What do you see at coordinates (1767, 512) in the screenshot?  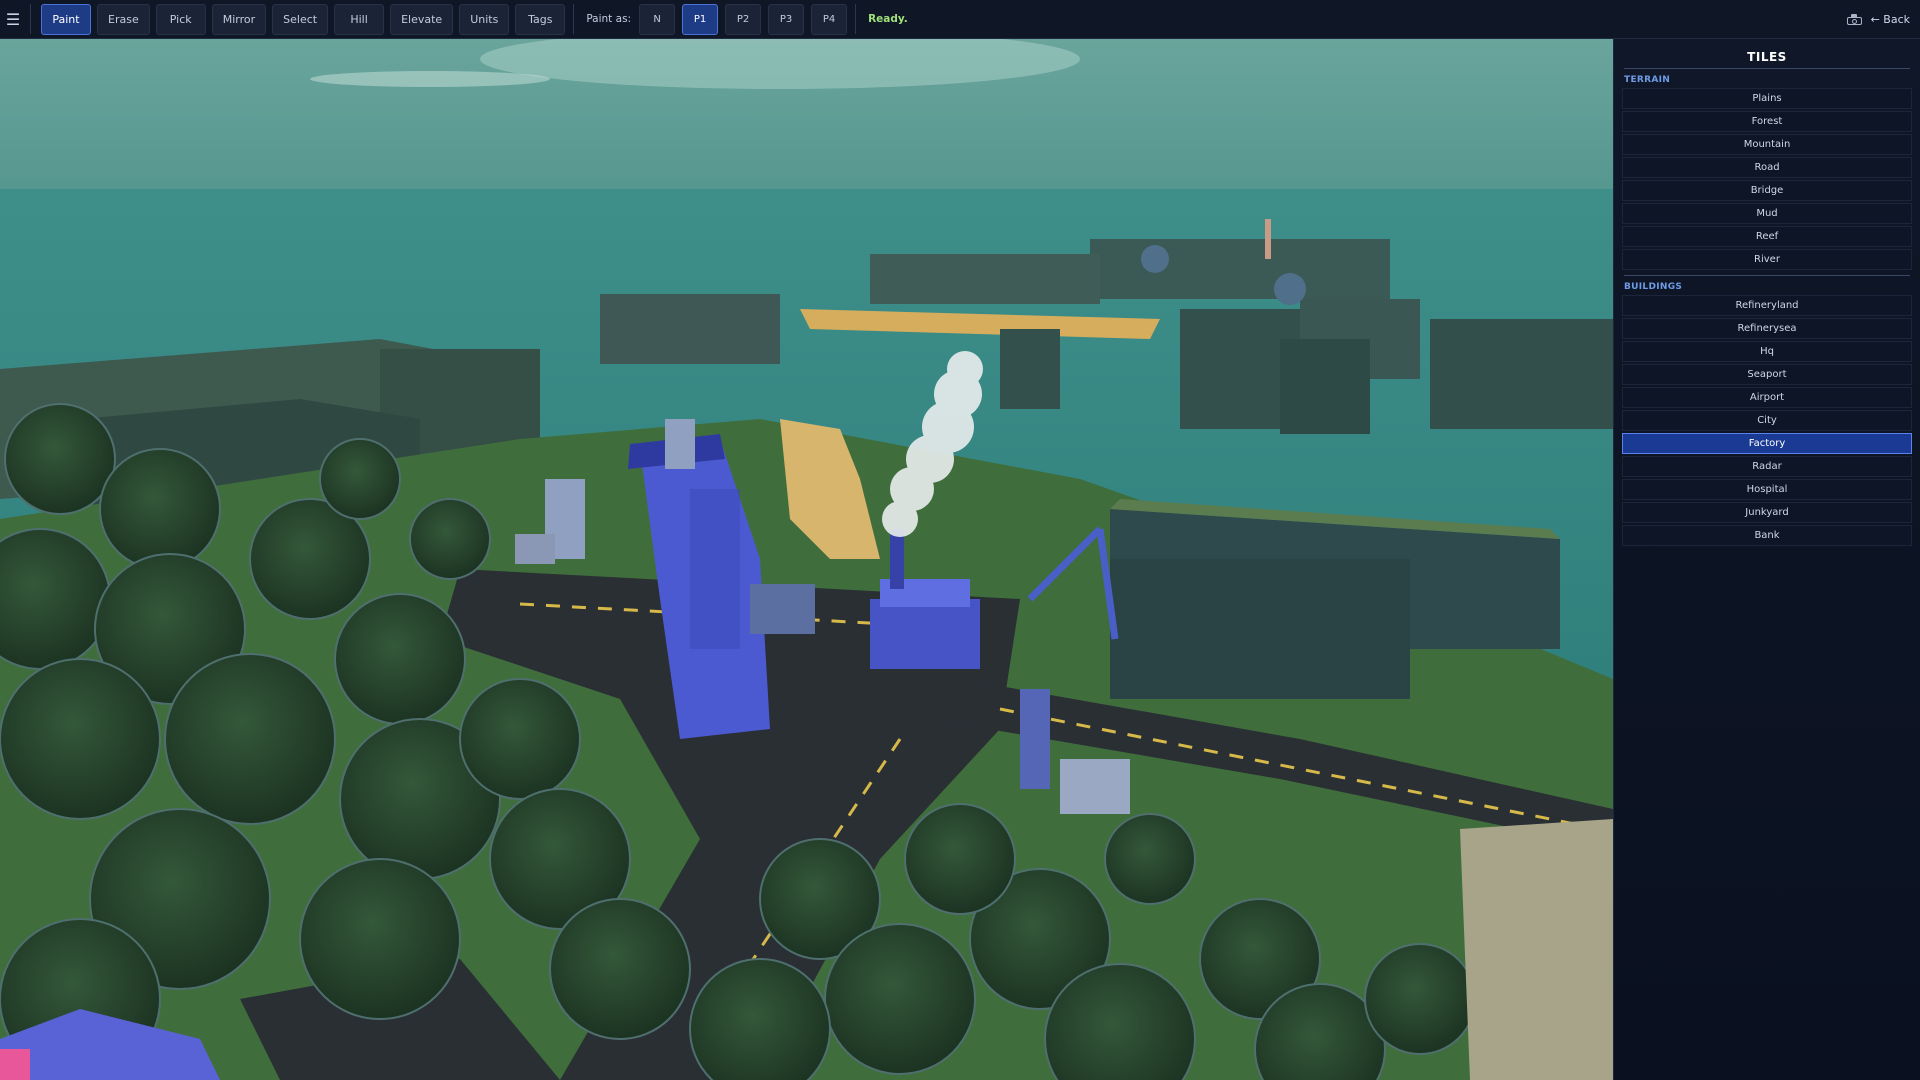 I see `tile-junkyard: Junkyard` at bounding box center [1767, 512].